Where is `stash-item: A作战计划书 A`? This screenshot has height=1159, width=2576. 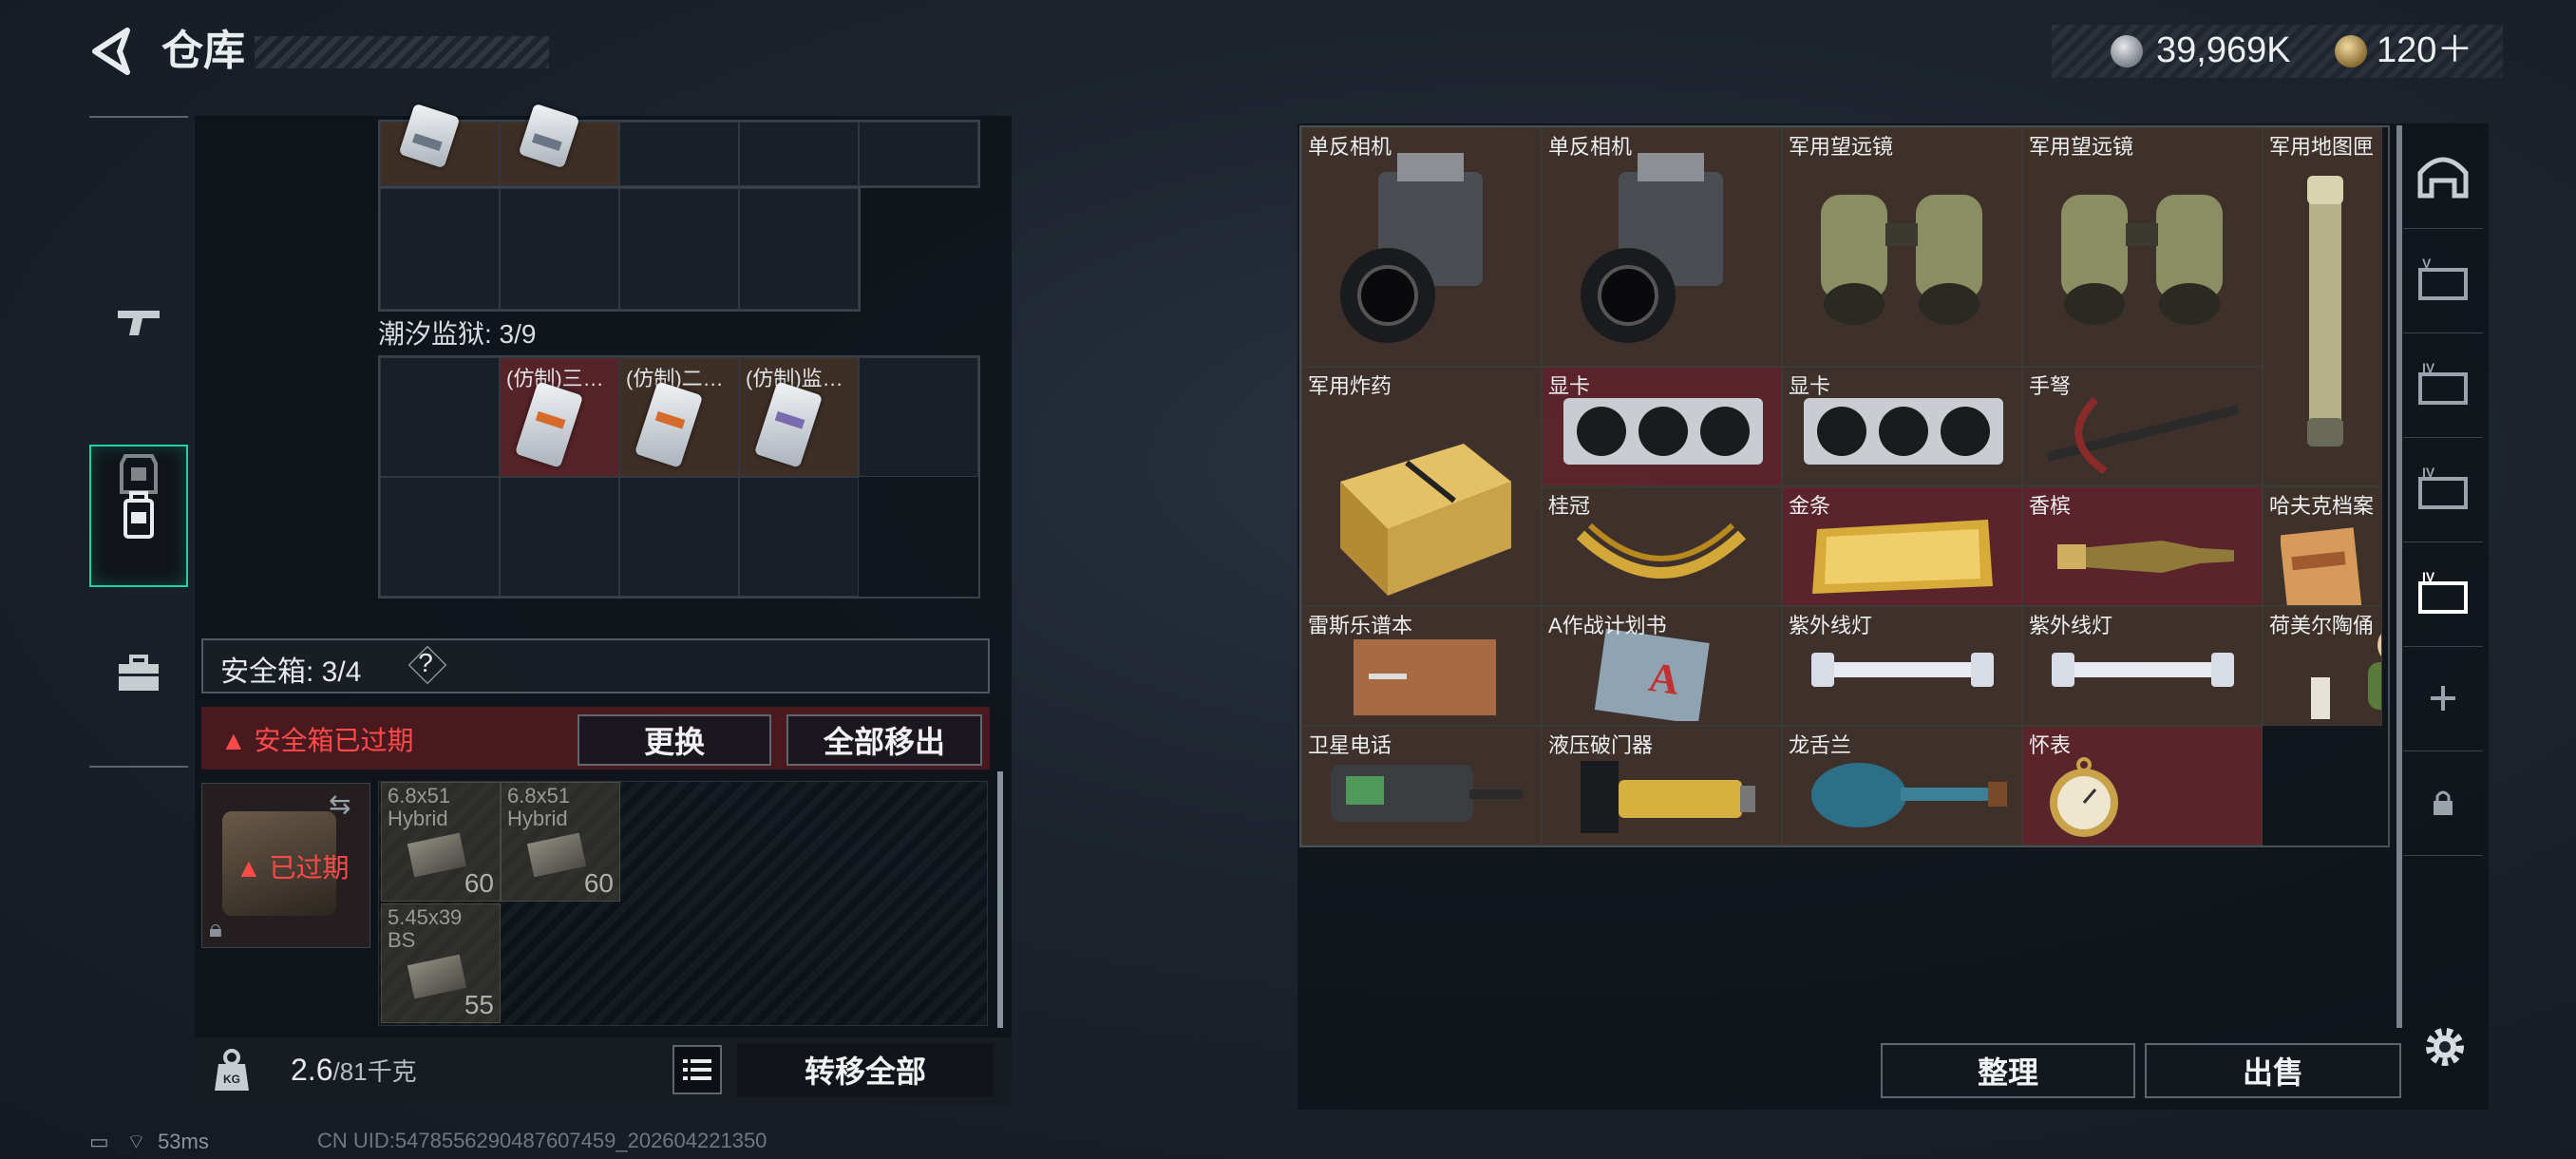
stash-item: A作战计划书 A is located at coordinates (1662, 666).